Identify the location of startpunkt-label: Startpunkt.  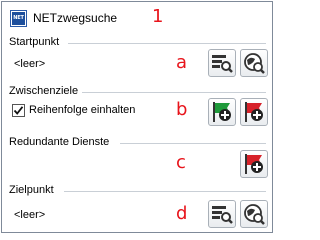
(34, 42).